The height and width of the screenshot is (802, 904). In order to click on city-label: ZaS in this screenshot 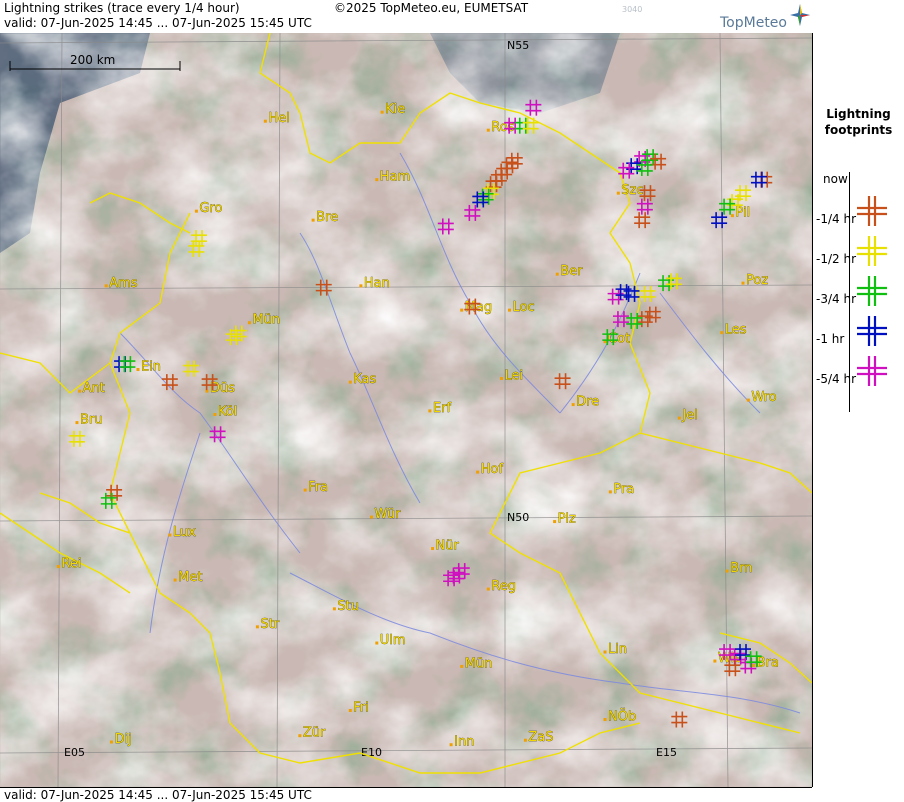, I will do `click(540, 737)`.